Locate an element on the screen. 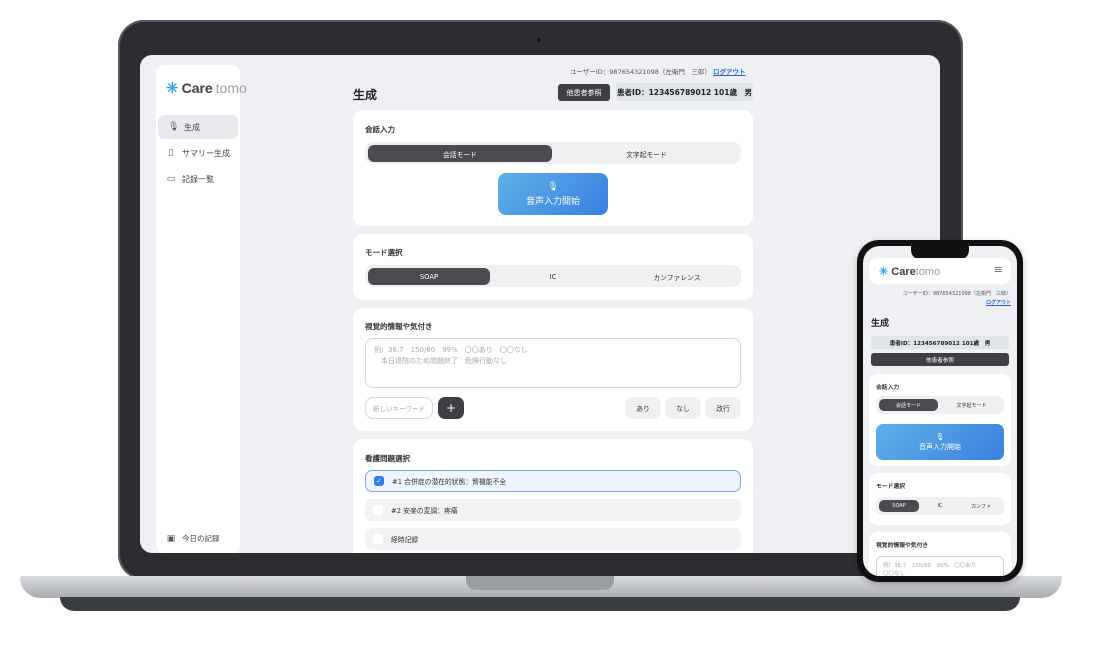 Image resolution: width=1098 pixels, height=652 pixels. card-title: 看護問題選択 is located at coordinates (387, 458).